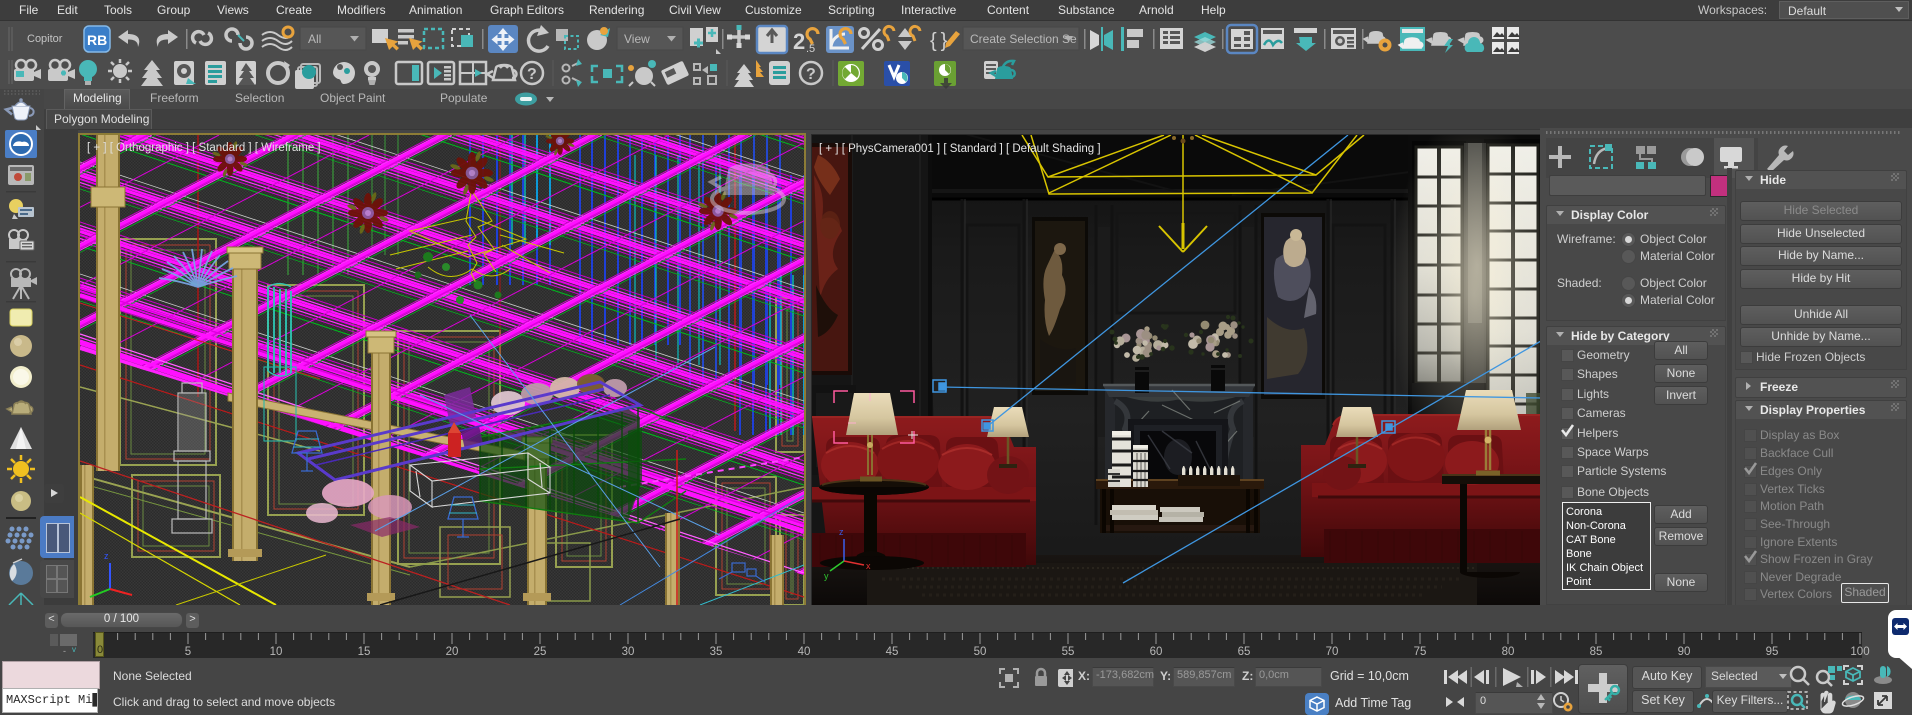 The image size is (1912, 715). I want to click on svg-text: All, so click(314, 39).